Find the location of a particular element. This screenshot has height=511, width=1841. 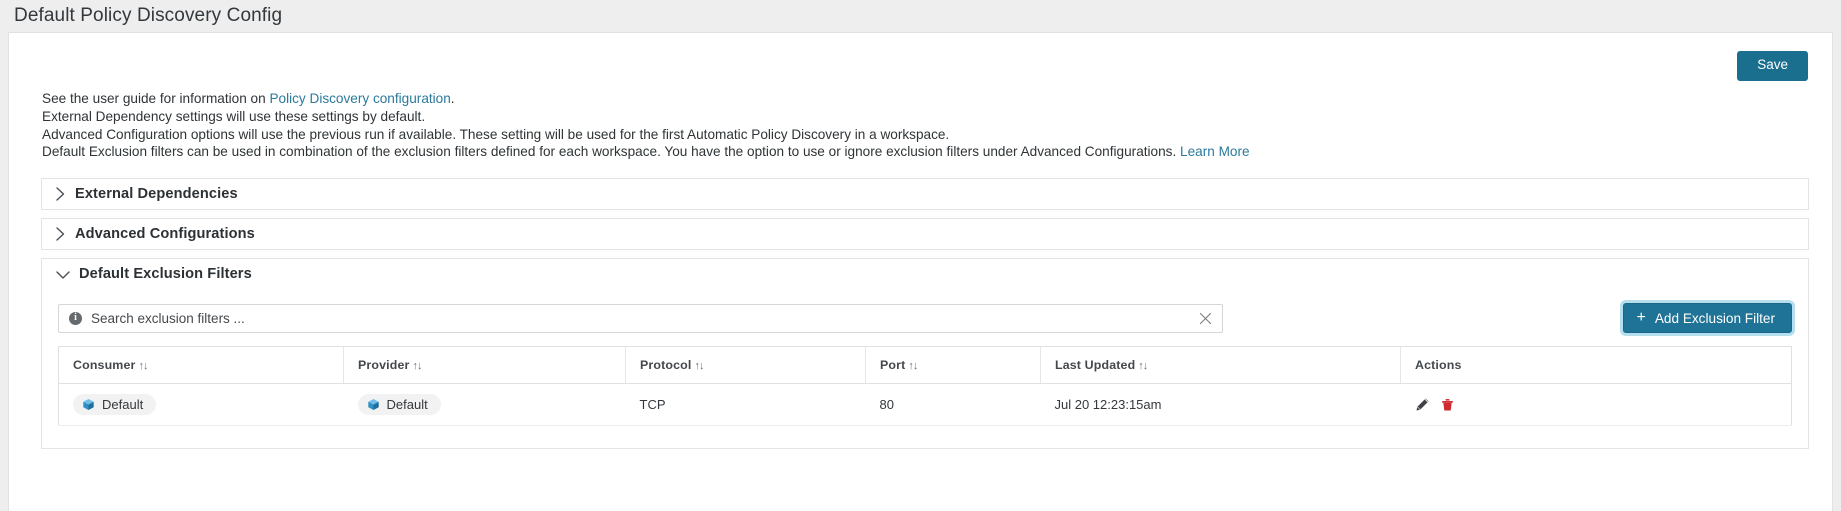

column-header-actions-label: Actions is located at coordinates (1438, 365).